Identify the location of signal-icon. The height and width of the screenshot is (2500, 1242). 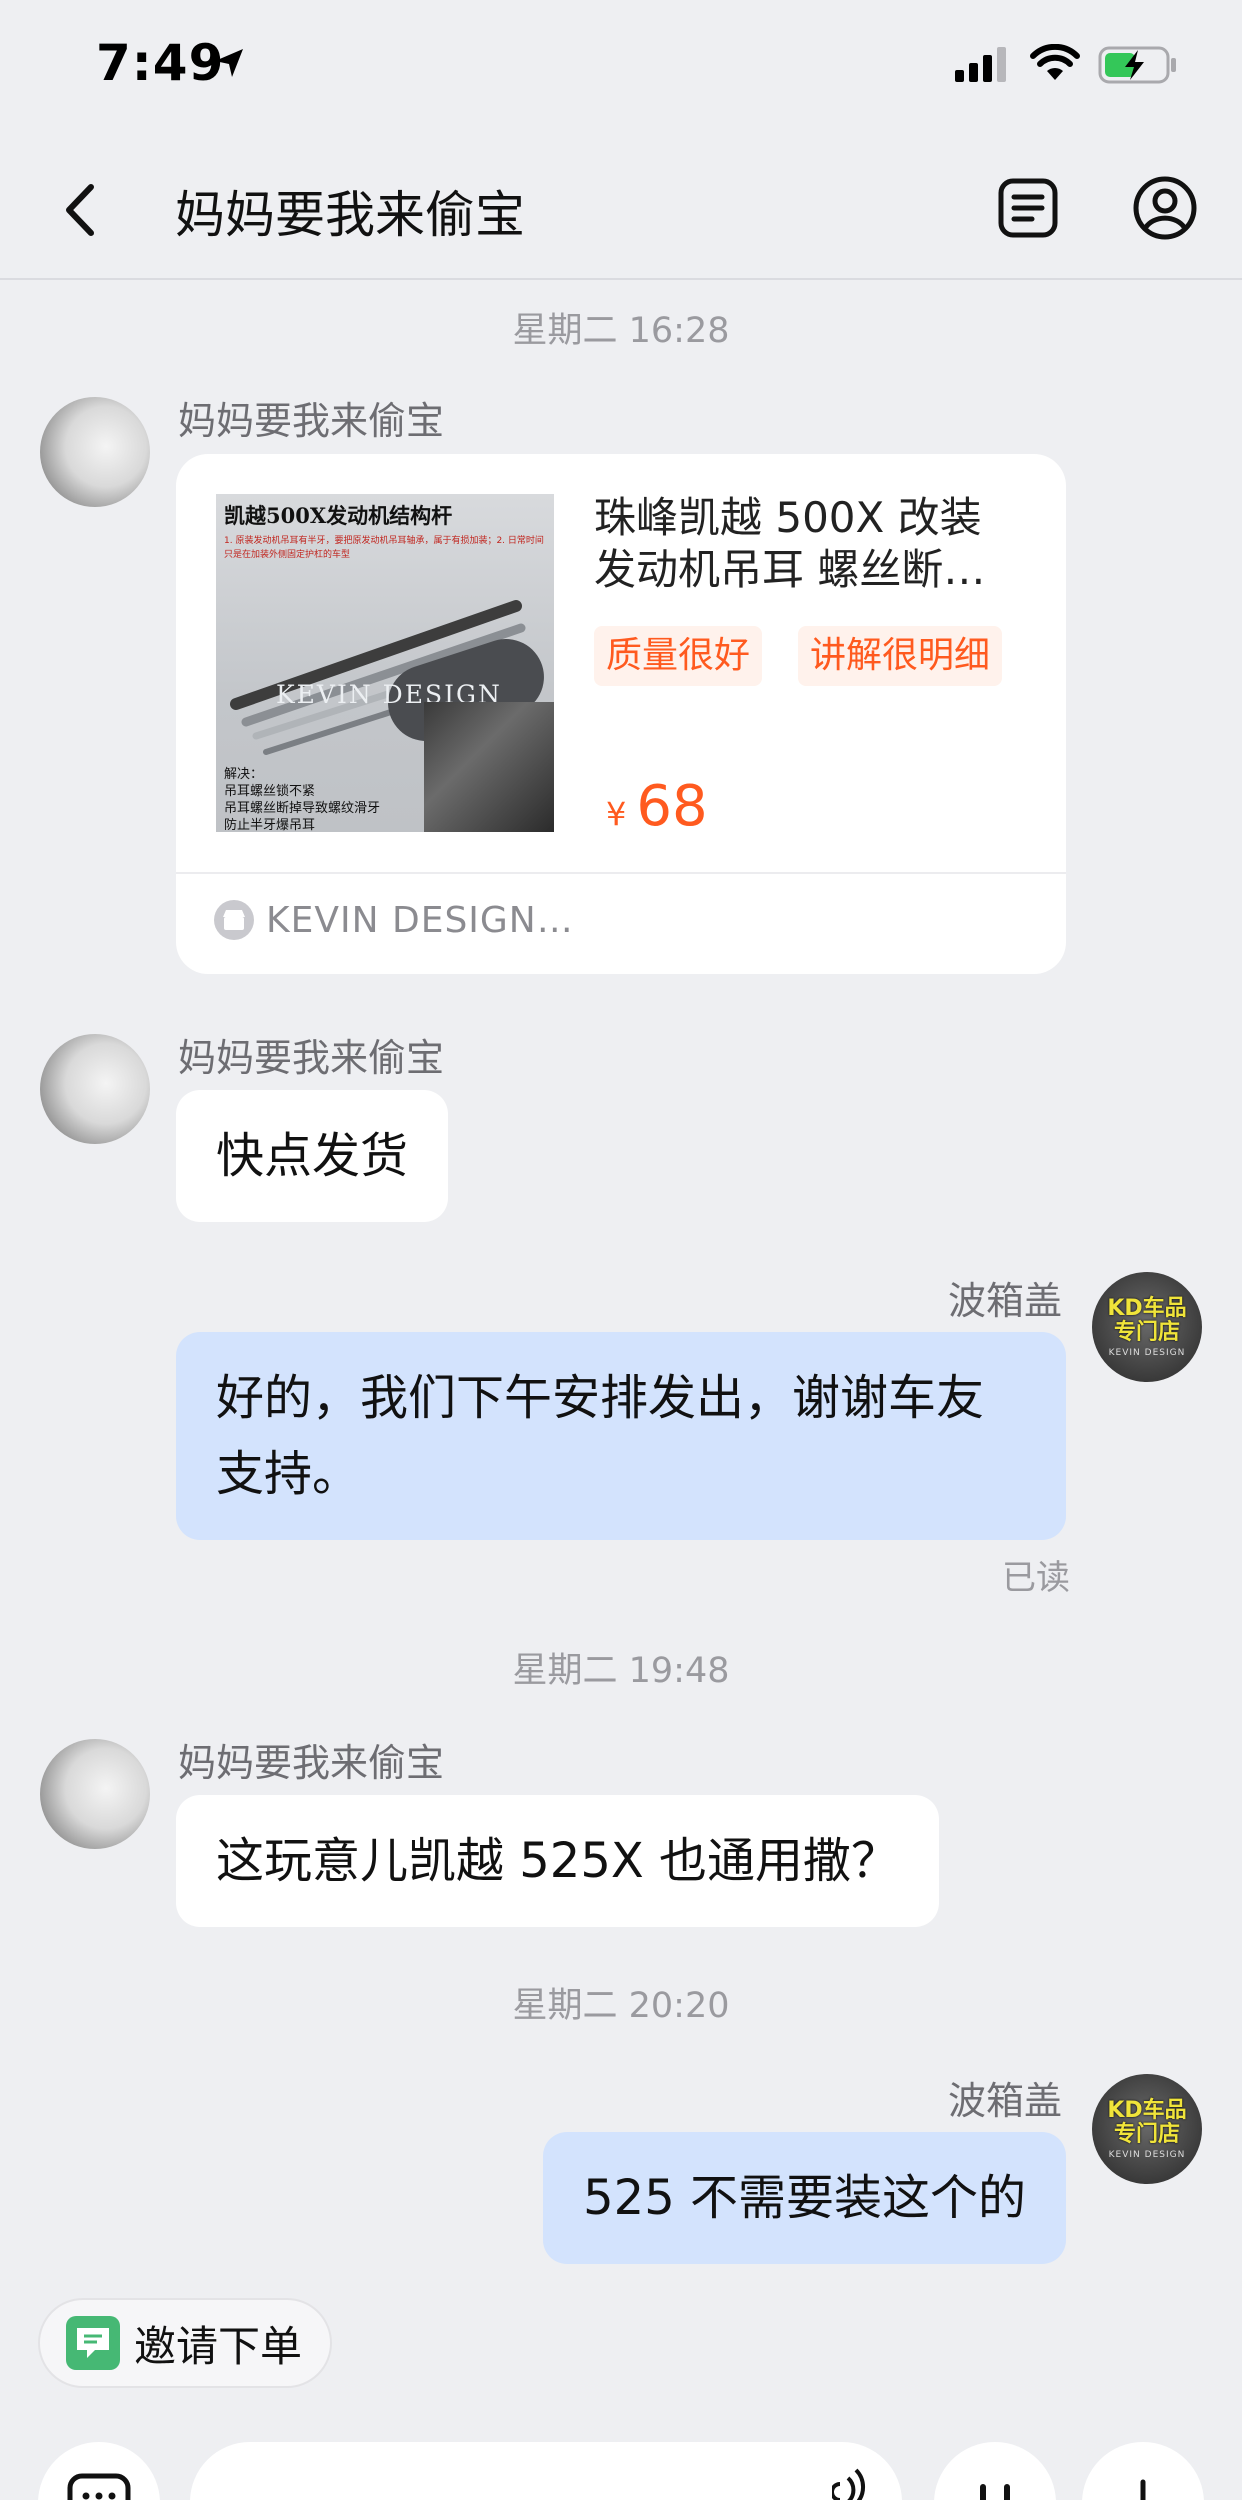
(980, 64).